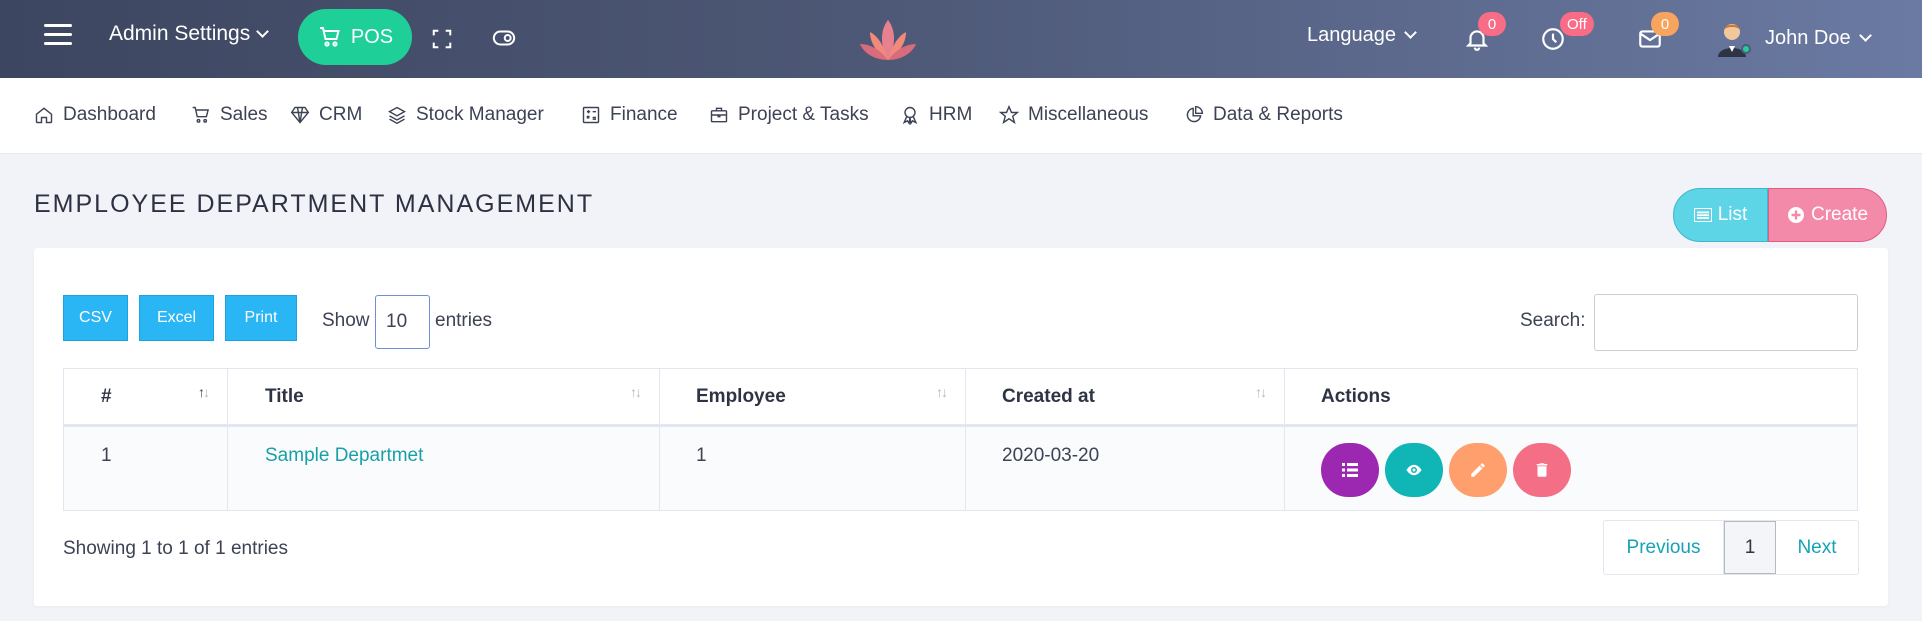  Describe the element at coordinates (1492, 24) in the screenshot. I see `notifications-badge: 0` at that location.